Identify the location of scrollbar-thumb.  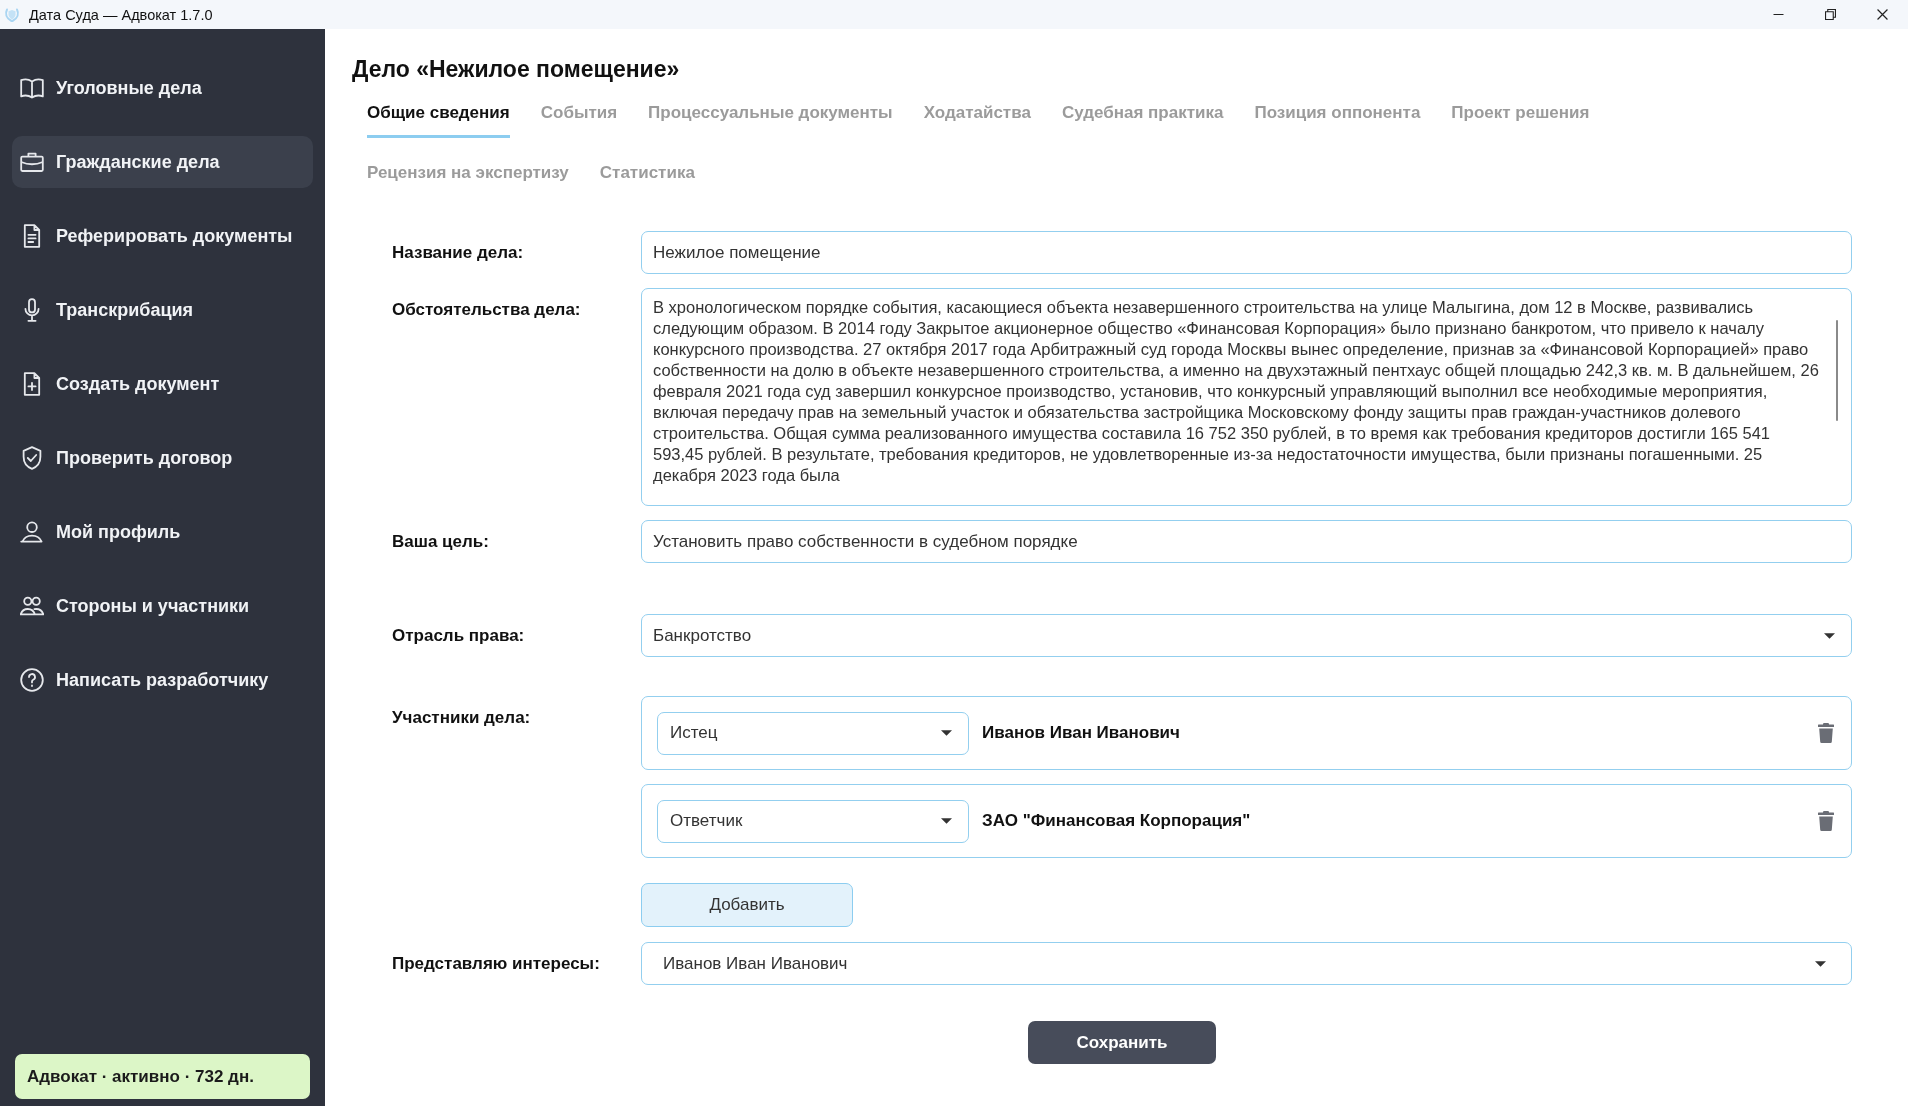
(1837, 370).